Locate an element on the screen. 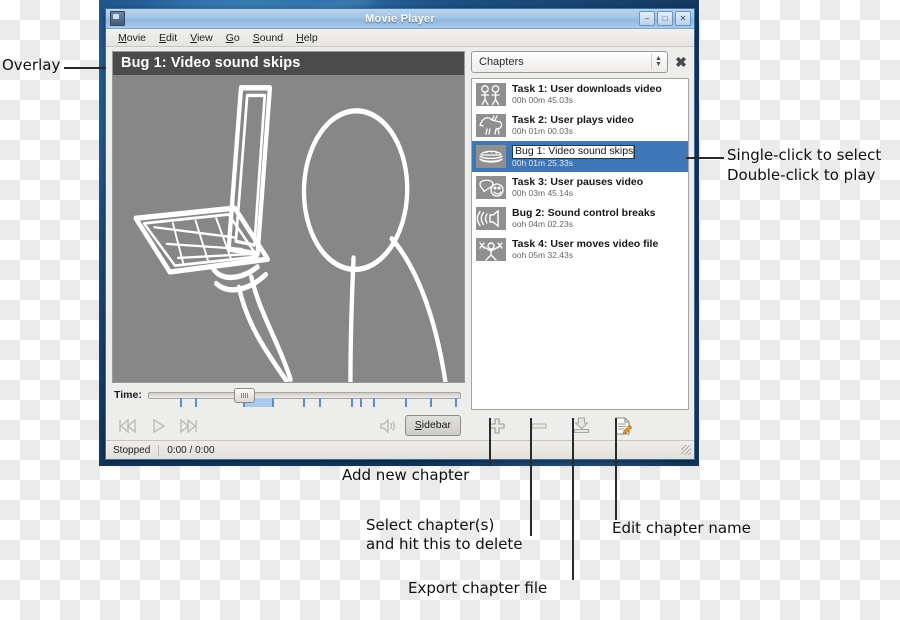 The width and height of the screenshot is (900, 620). annotation-overlay: Overlay is located at coordinates (31, 65).